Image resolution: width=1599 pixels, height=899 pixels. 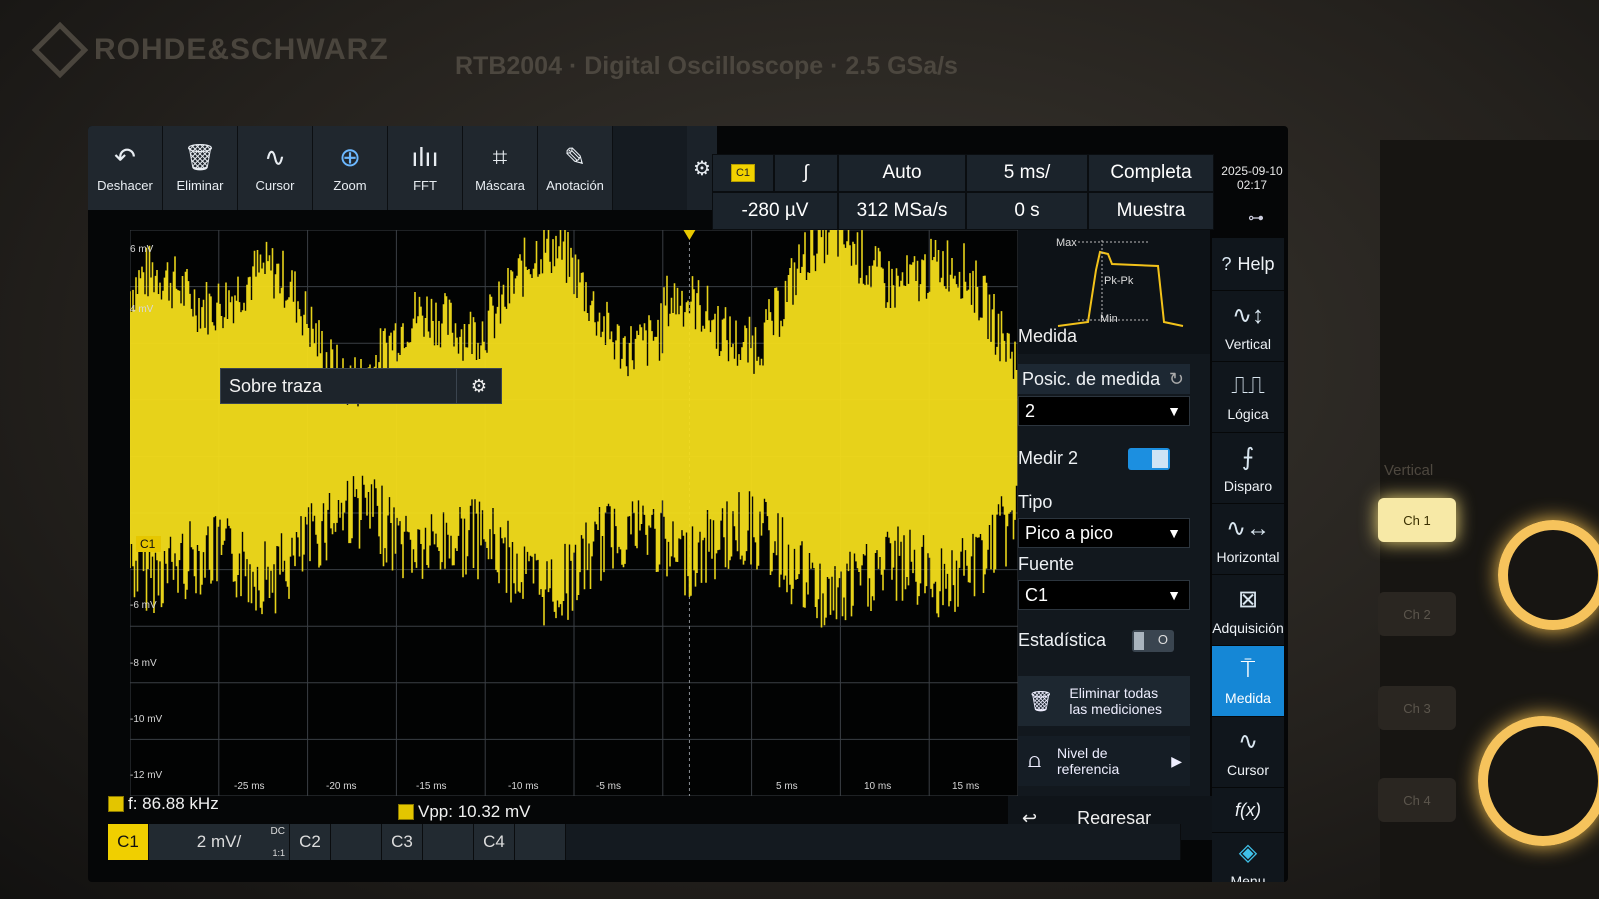 What do you see at coordinates (350, 156) in the screenshot?
I see `zoom-icon: ⊕` at bounding box center [350, 156].